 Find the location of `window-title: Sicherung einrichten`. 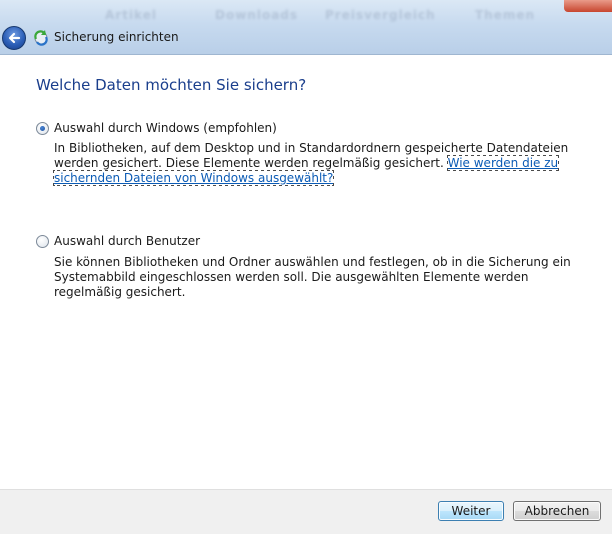

window-title: Sicherung einrichten is located at coordinates (116, 37).